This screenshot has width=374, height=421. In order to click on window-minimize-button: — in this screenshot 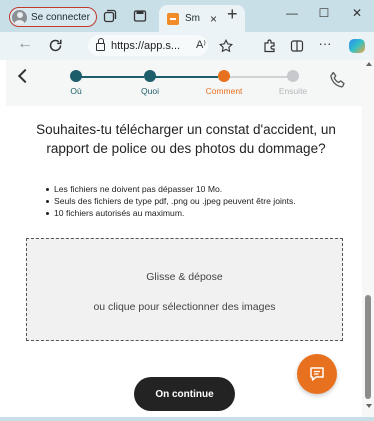, I will do `click(292, 13)`.